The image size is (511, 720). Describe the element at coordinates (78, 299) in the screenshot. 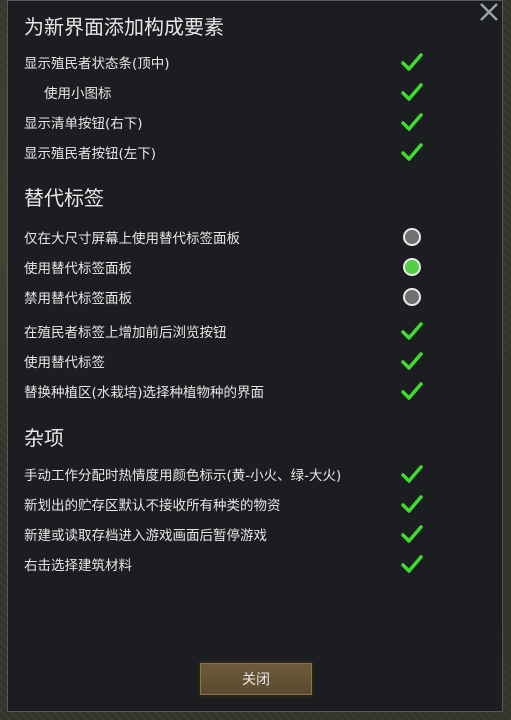

I see `option-label: 禁用替代标签面板` at that location.